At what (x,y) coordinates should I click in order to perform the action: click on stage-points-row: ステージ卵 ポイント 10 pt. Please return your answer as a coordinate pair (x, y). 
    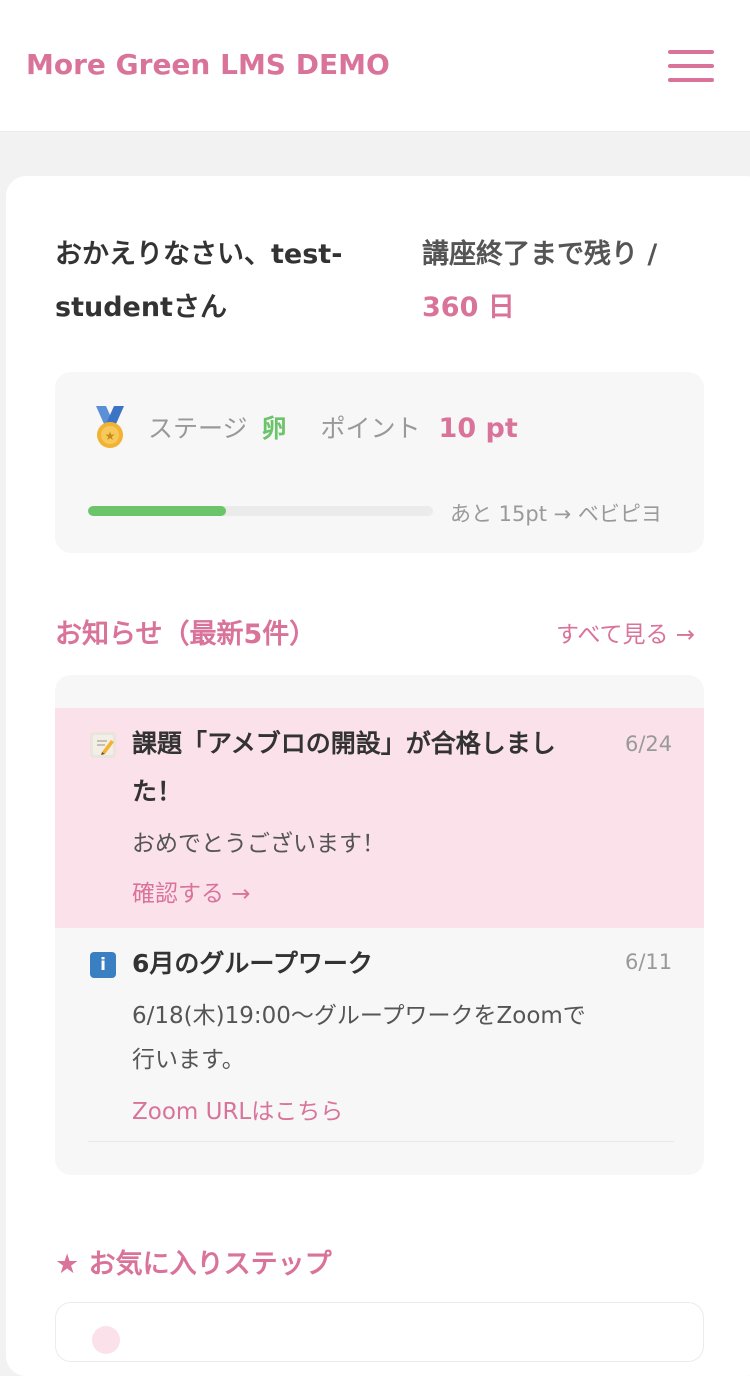
    Looking at the image, I should click on (333, 429).